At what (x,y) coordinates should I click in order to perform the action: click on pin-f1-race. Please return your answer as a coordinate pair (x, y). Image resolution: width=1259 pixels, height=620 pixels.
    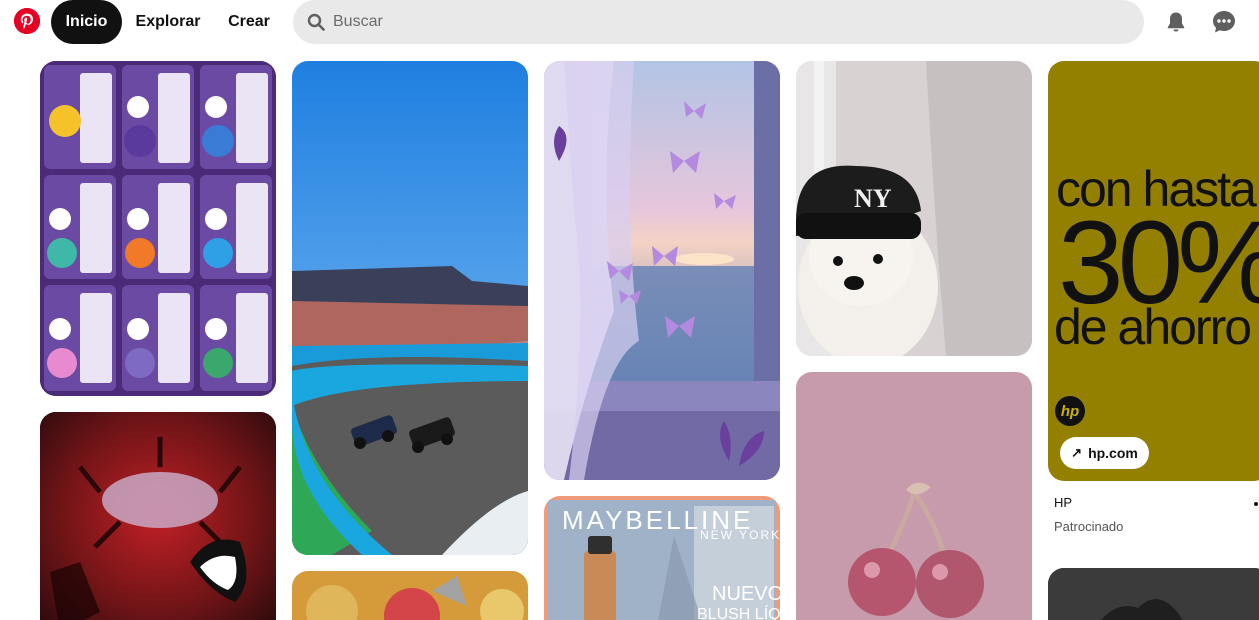
    Looking at the image, I should click on (410, 308).